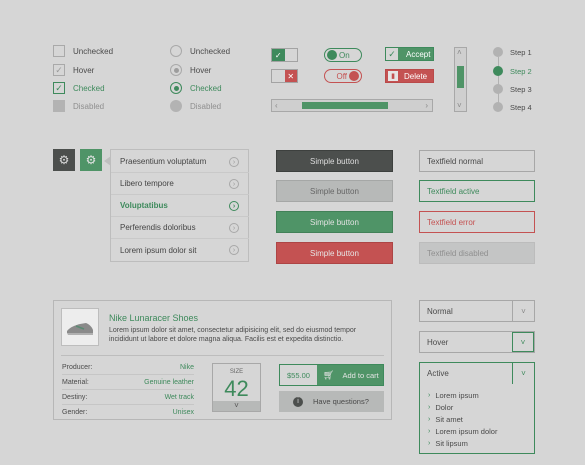 This screenshot has height=465, width=585. I want to click on dropdown-option: › Sit amet, so click(445, 419).